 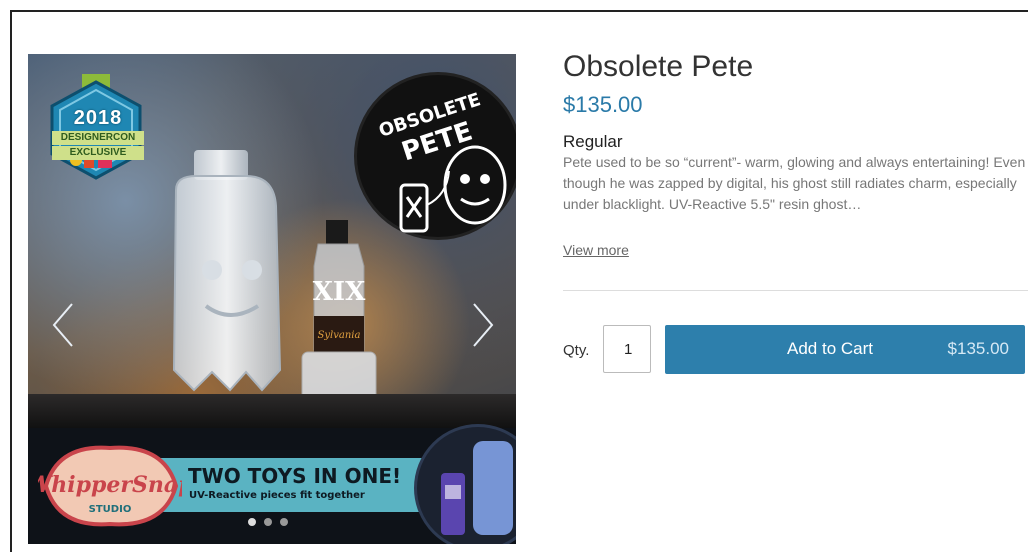 I want to click on carousel-next-button, so click(x=483, y=325).